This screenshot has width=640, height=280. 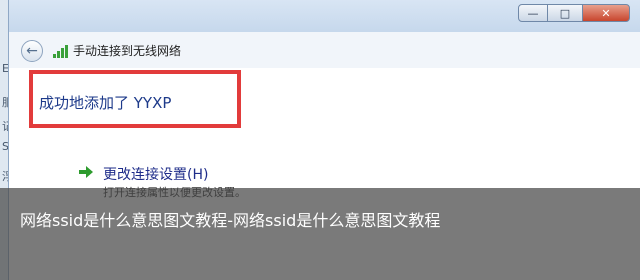 What do you see at coordinates (127, 51) in the screenshot?
I see `dialog-title: 手动连接到无线网络` at bounding box center [127, 51].